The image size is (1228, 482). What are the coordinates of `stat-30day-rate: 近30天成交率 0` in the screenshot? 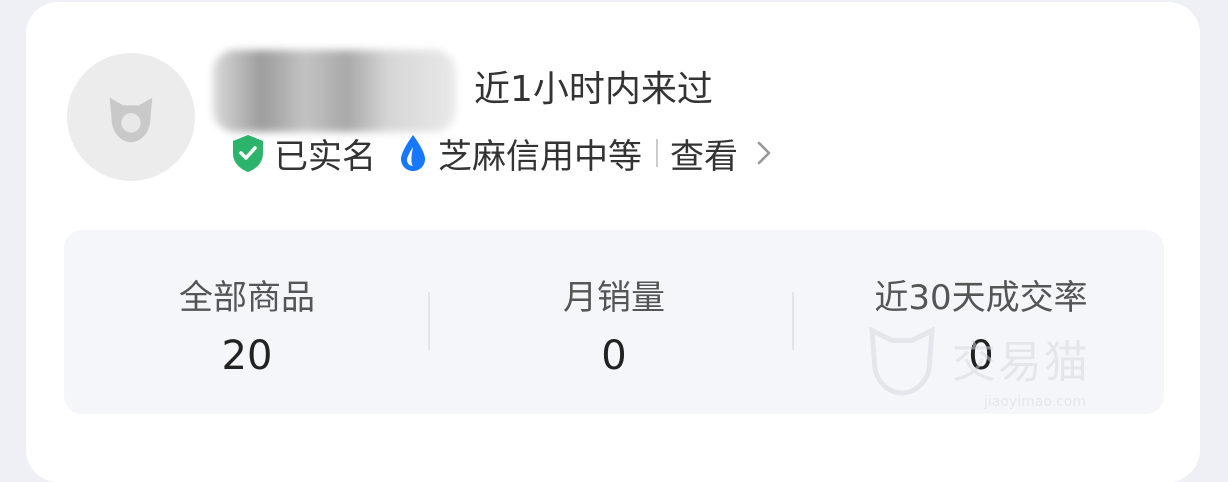 It's located at (981, 322).